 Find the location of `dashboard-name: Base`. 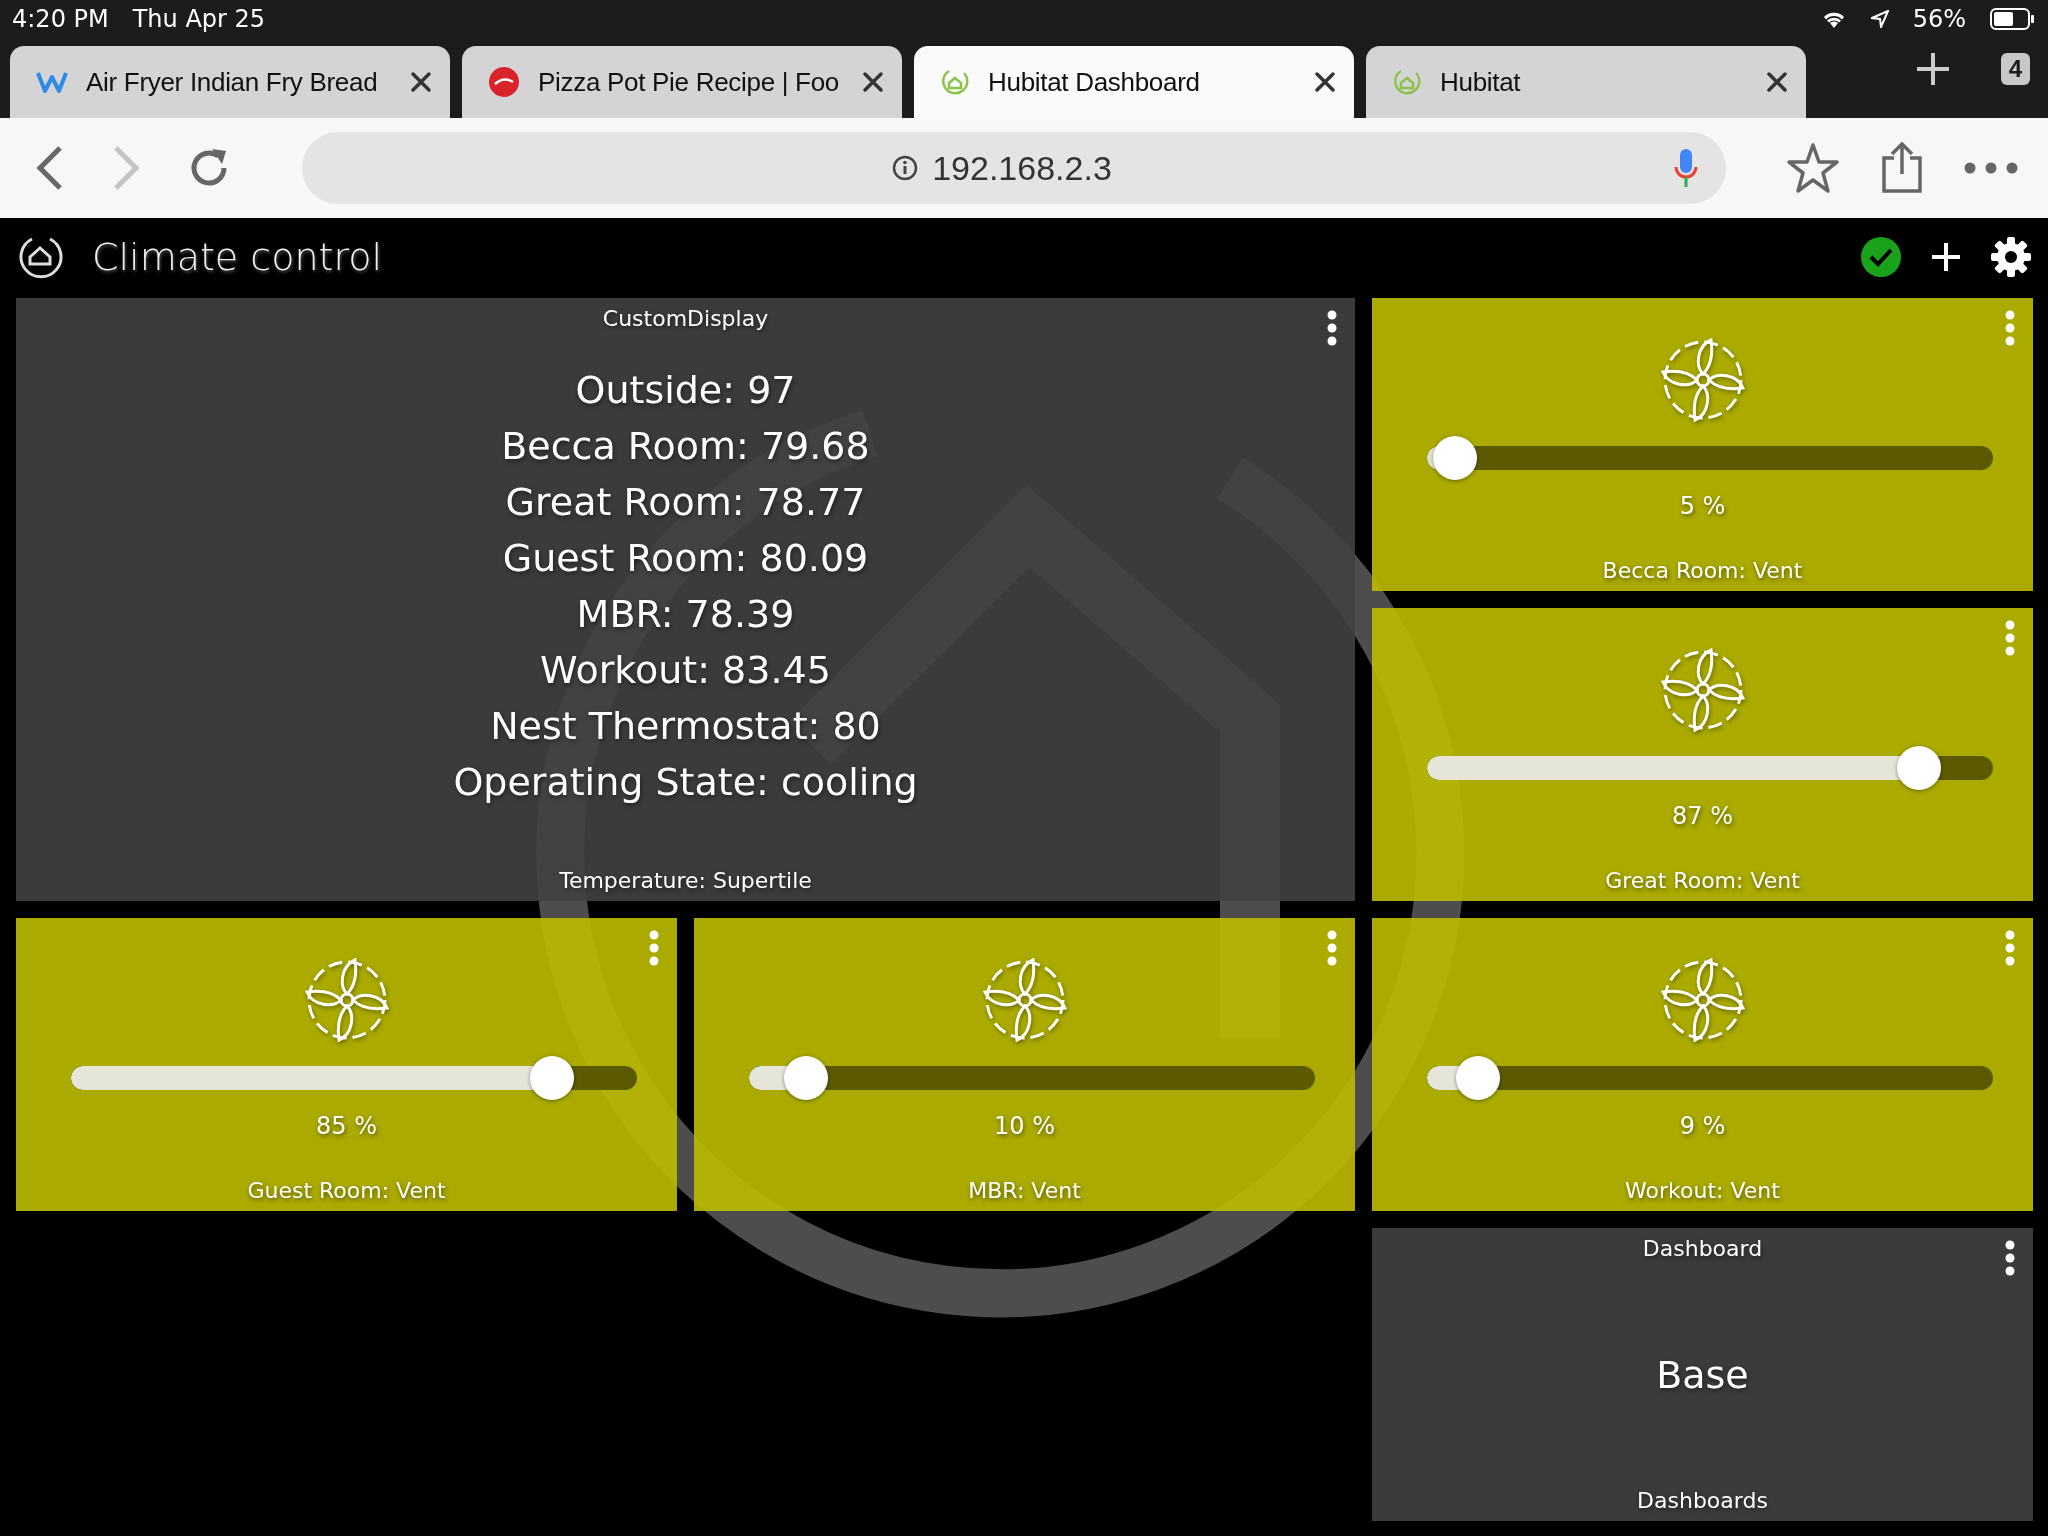

dashboard-name: Base is located at coordinates (1702, 1374).